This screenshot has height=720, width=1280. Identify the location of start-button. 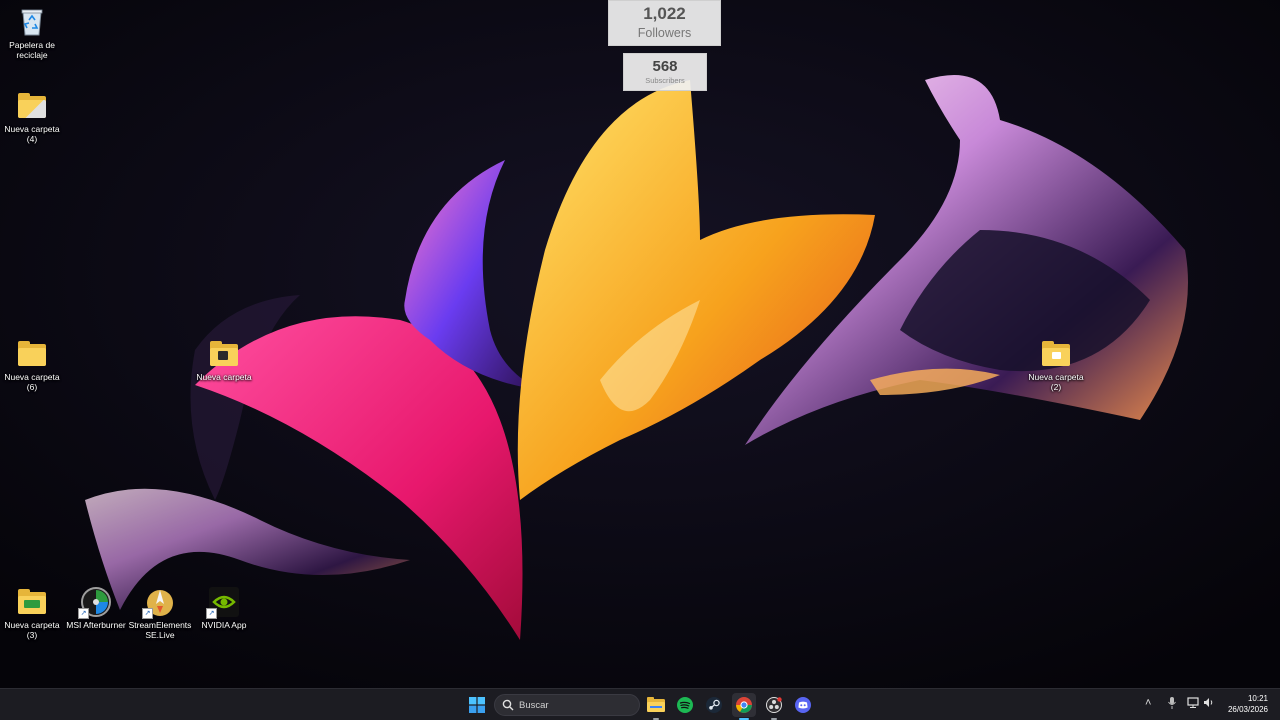
(477, 705).